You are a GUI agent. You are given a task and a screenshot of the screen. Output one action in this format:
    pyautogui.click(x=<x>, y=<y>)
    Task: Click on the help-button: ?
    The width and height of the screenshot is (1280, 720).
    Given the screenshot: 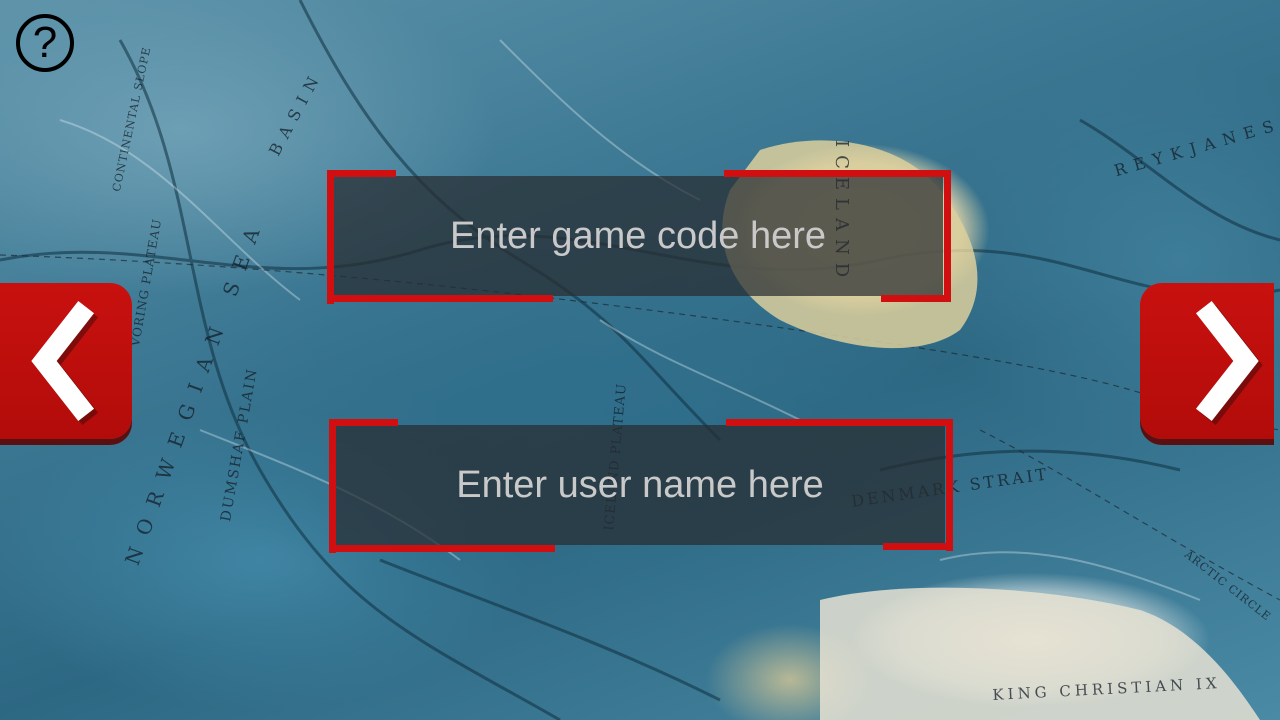 What is the action you would take?
    pyautogui.click(x=45, y=43)
    